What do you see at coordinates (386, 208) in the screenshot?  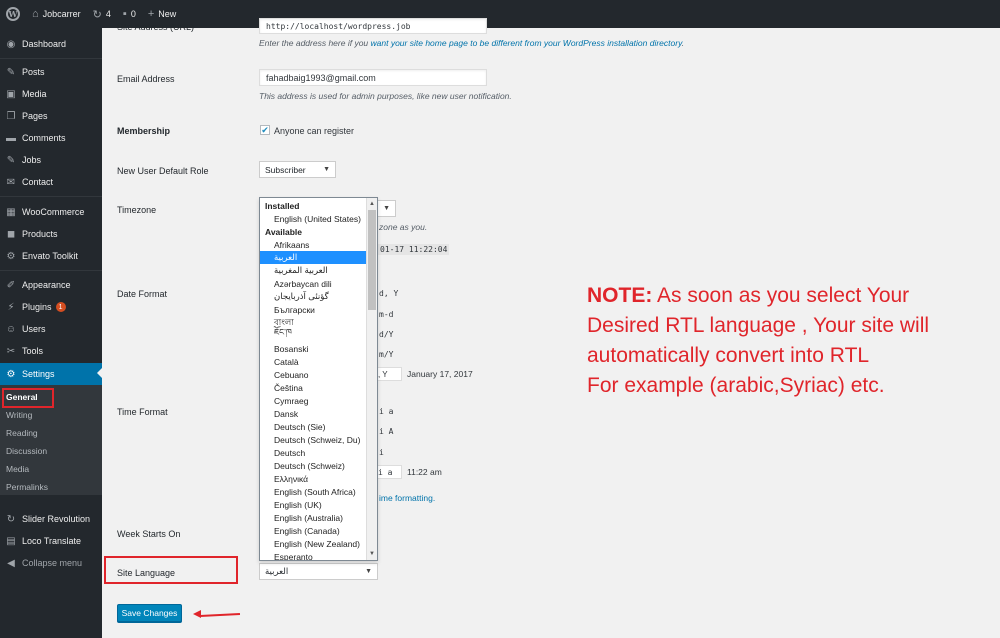 I see `caret-down-icon: ▼` at bounding box center [386, 208].